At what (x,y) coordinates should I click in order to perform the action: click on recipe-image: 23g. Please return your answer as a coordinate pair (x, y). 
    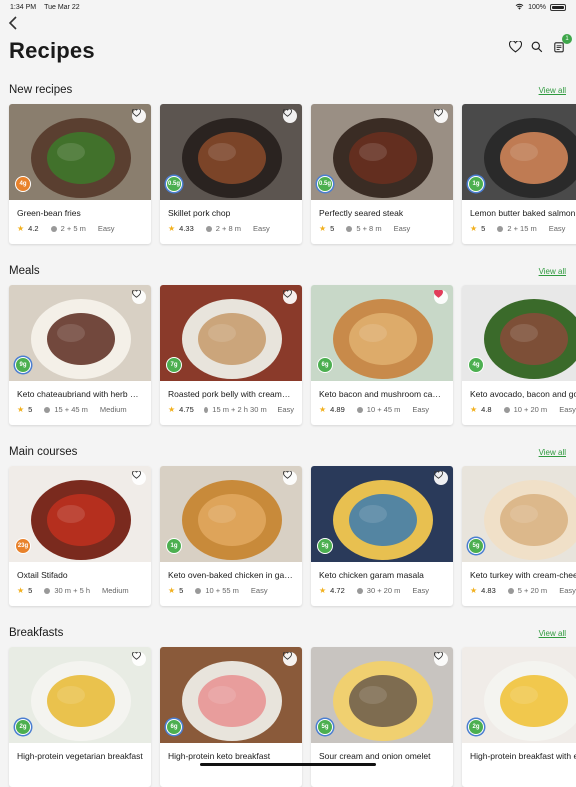
    Looking at the image, I should click on (80, 514).